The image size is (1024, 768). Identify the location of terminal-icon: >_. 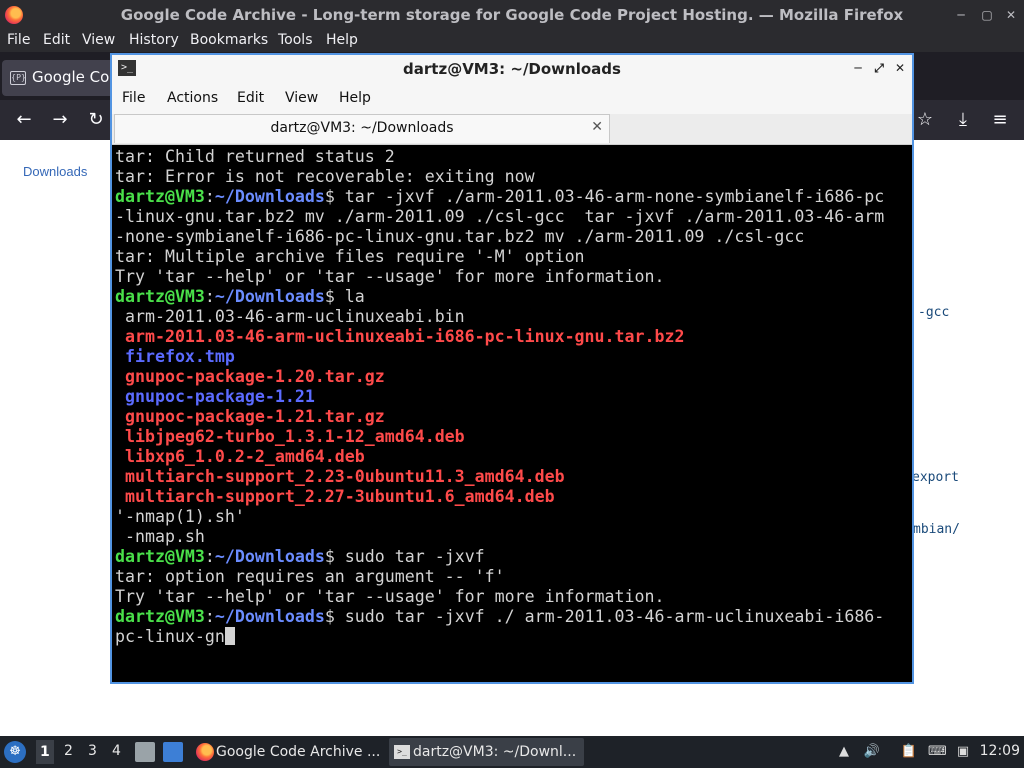
(402, 752).